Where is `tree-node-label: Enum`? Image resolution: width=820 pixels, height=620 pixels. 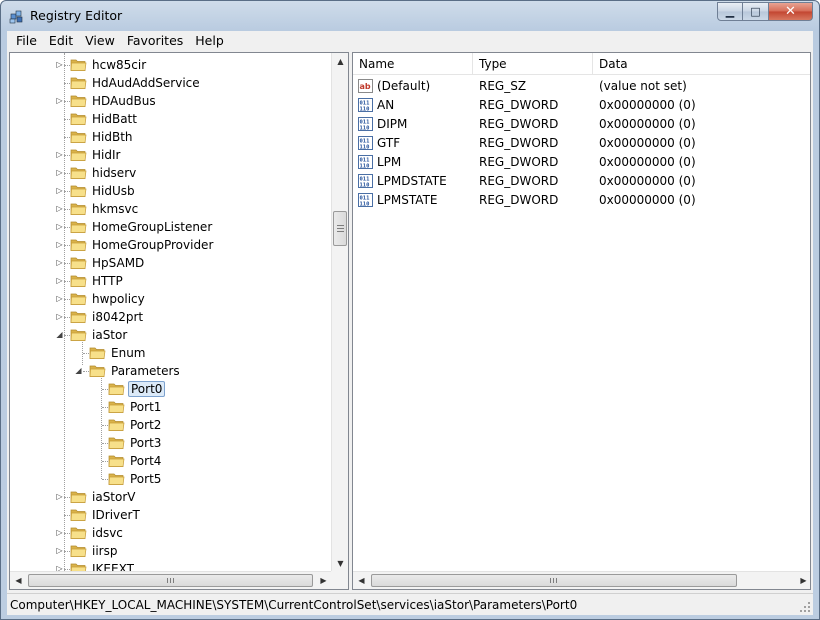 tree-node-label: Enum is located at coordinates (128, 353).